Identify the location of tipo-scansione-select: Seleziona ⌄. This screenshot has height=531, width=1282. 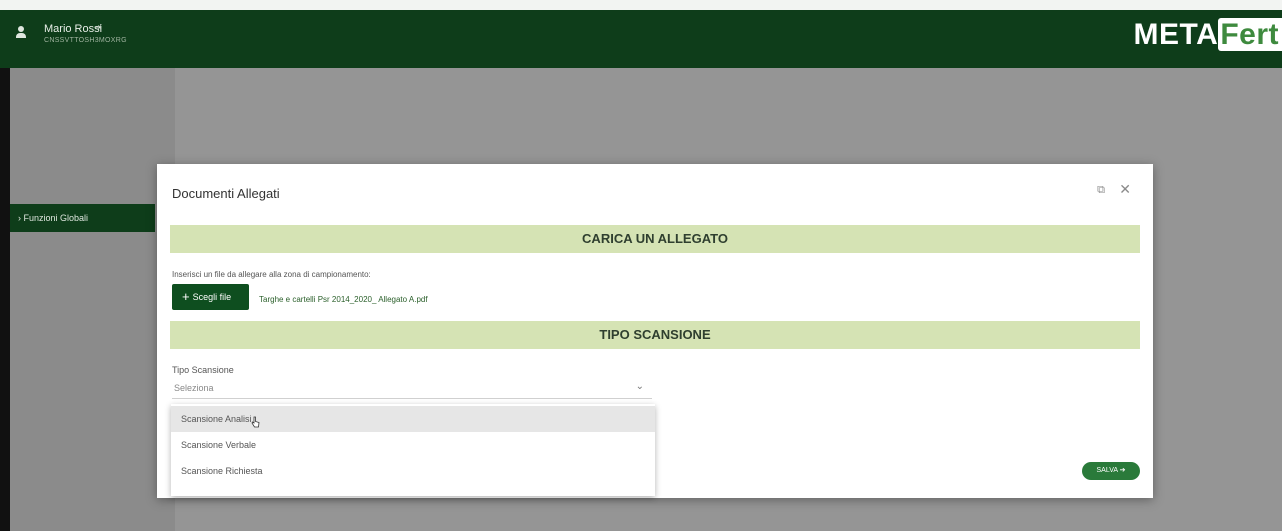
(412, 389).